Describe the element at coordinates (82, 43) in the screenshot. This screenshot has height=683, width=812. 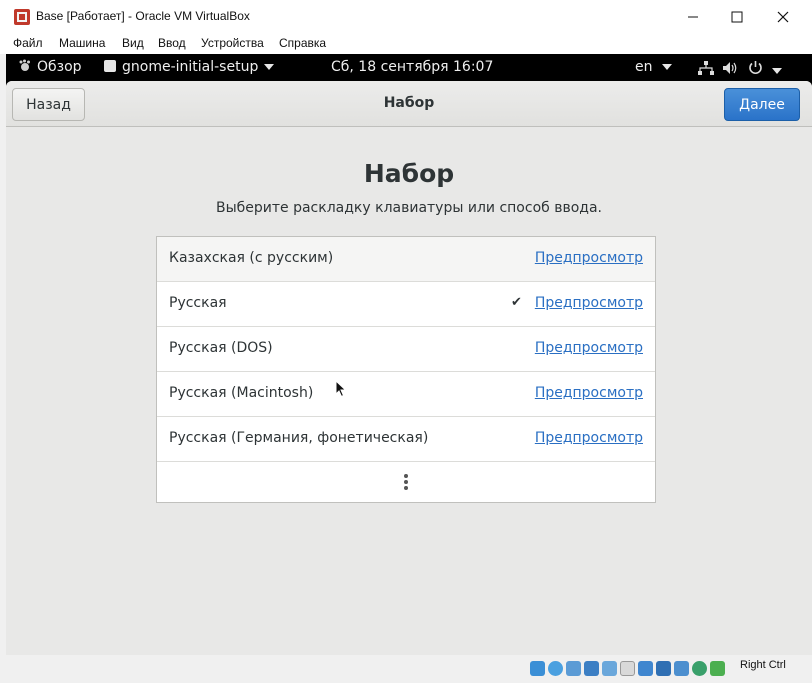
I see `menu-machine: Машина` at that location.